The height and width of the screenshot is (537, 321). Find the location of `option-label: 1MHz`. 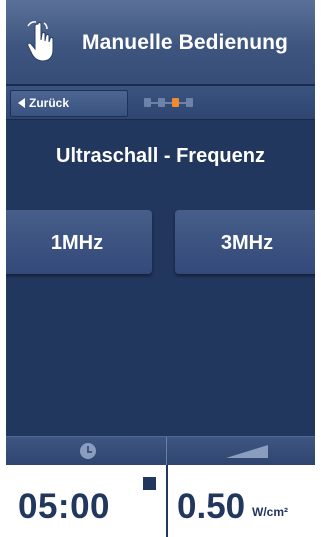

option-label: 1MHz is located at coordinates (77, 243).